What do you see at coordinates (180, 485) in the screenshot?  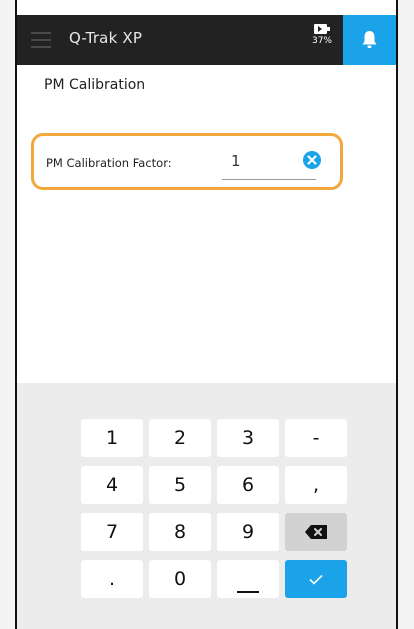 I see `key-5: 5` at bounding box center [180, 485].